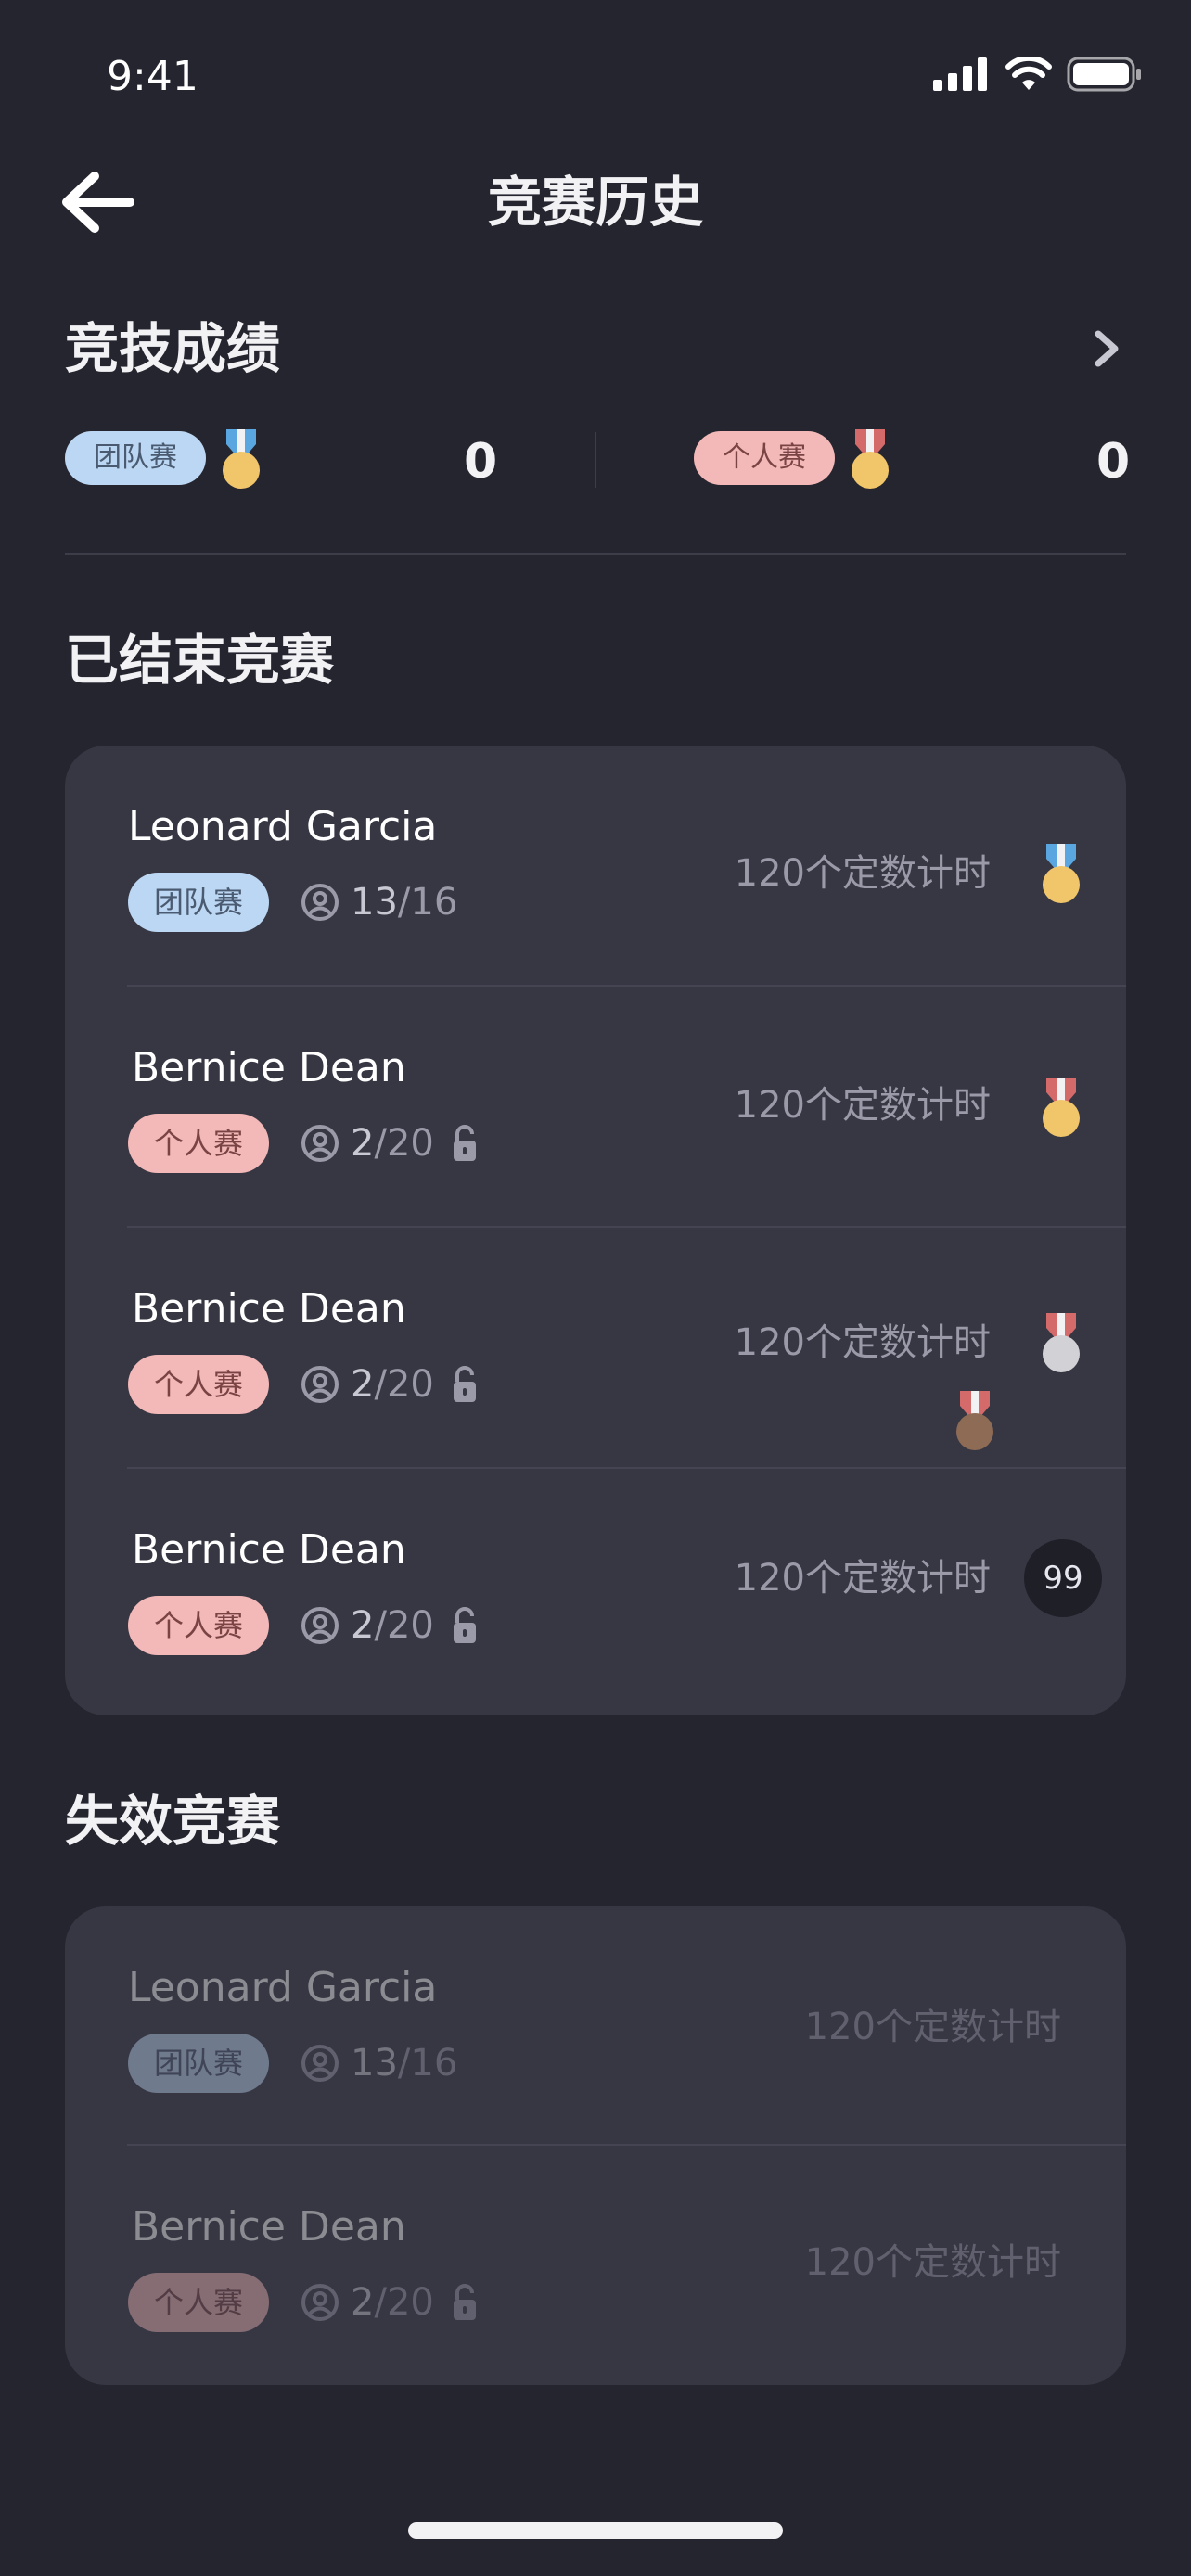 The height and width of the screenshot is (2576, 1191). What do you see at coordinates (595, 2027) in the screenshot?
I see `expired-competition-row: Leonard Garcia 团队赛 13/16 120个定数计时` at bounding box center [595, 2027].